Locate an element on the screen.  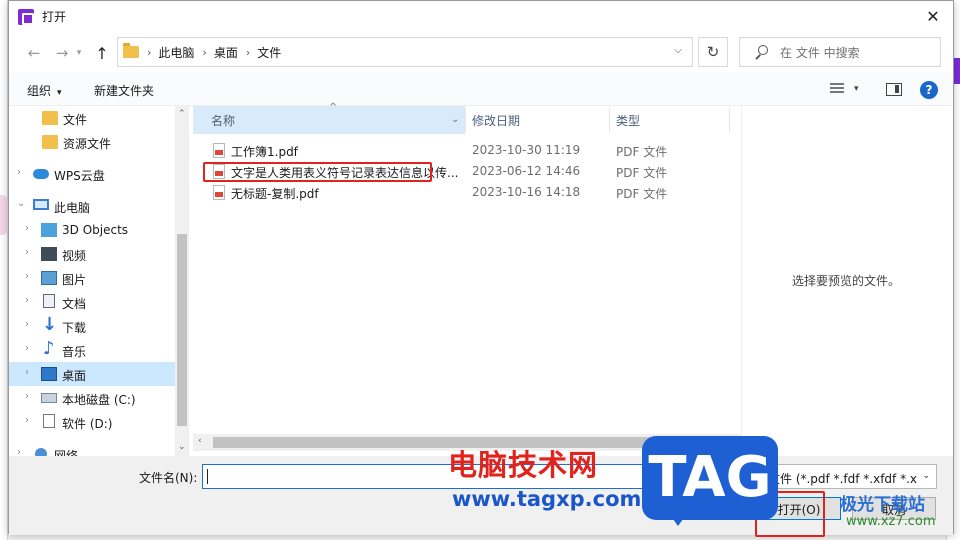
chevron-down-icon: ▾ is located at coordinates (59, 93).